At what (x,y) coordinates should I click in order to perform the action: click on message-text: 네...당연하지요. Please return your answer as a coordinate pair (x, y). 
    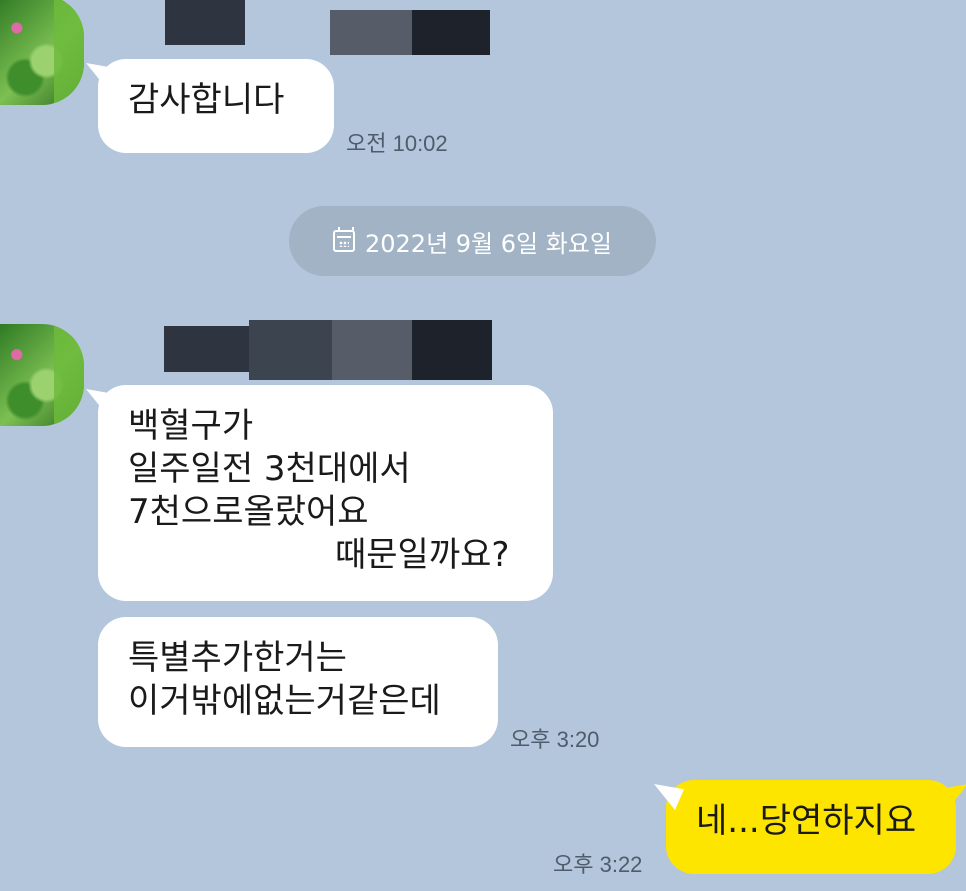
    Looking at the image, I should click on (806, 821).